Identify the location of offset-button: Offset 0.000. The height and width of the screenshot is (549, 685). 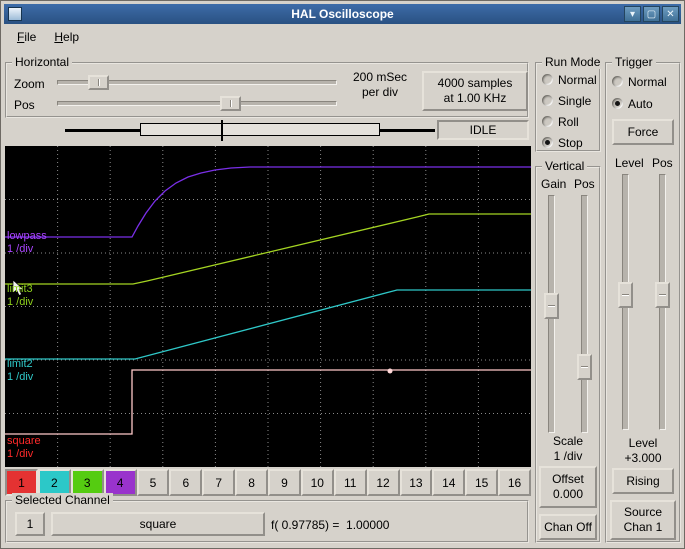
(568, 487).